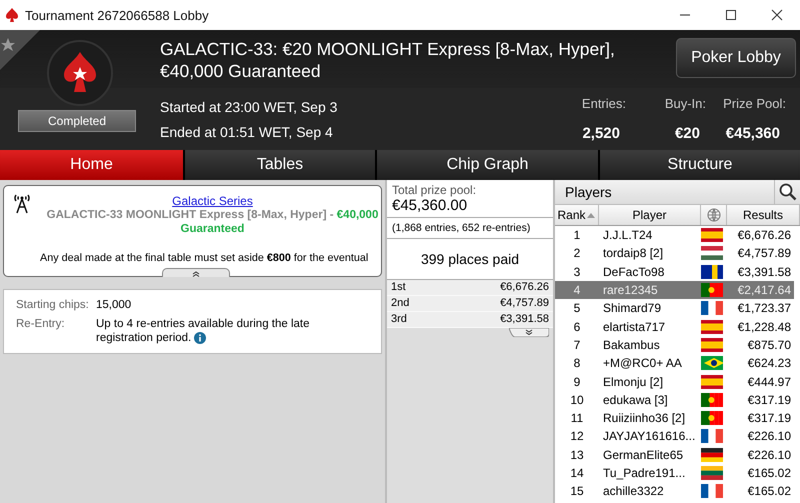 The image size is (800, 503). What do you see at coordinates (280, 165) in the screenshot?
I see `tab: Tables` at bounding box center [280, 165].